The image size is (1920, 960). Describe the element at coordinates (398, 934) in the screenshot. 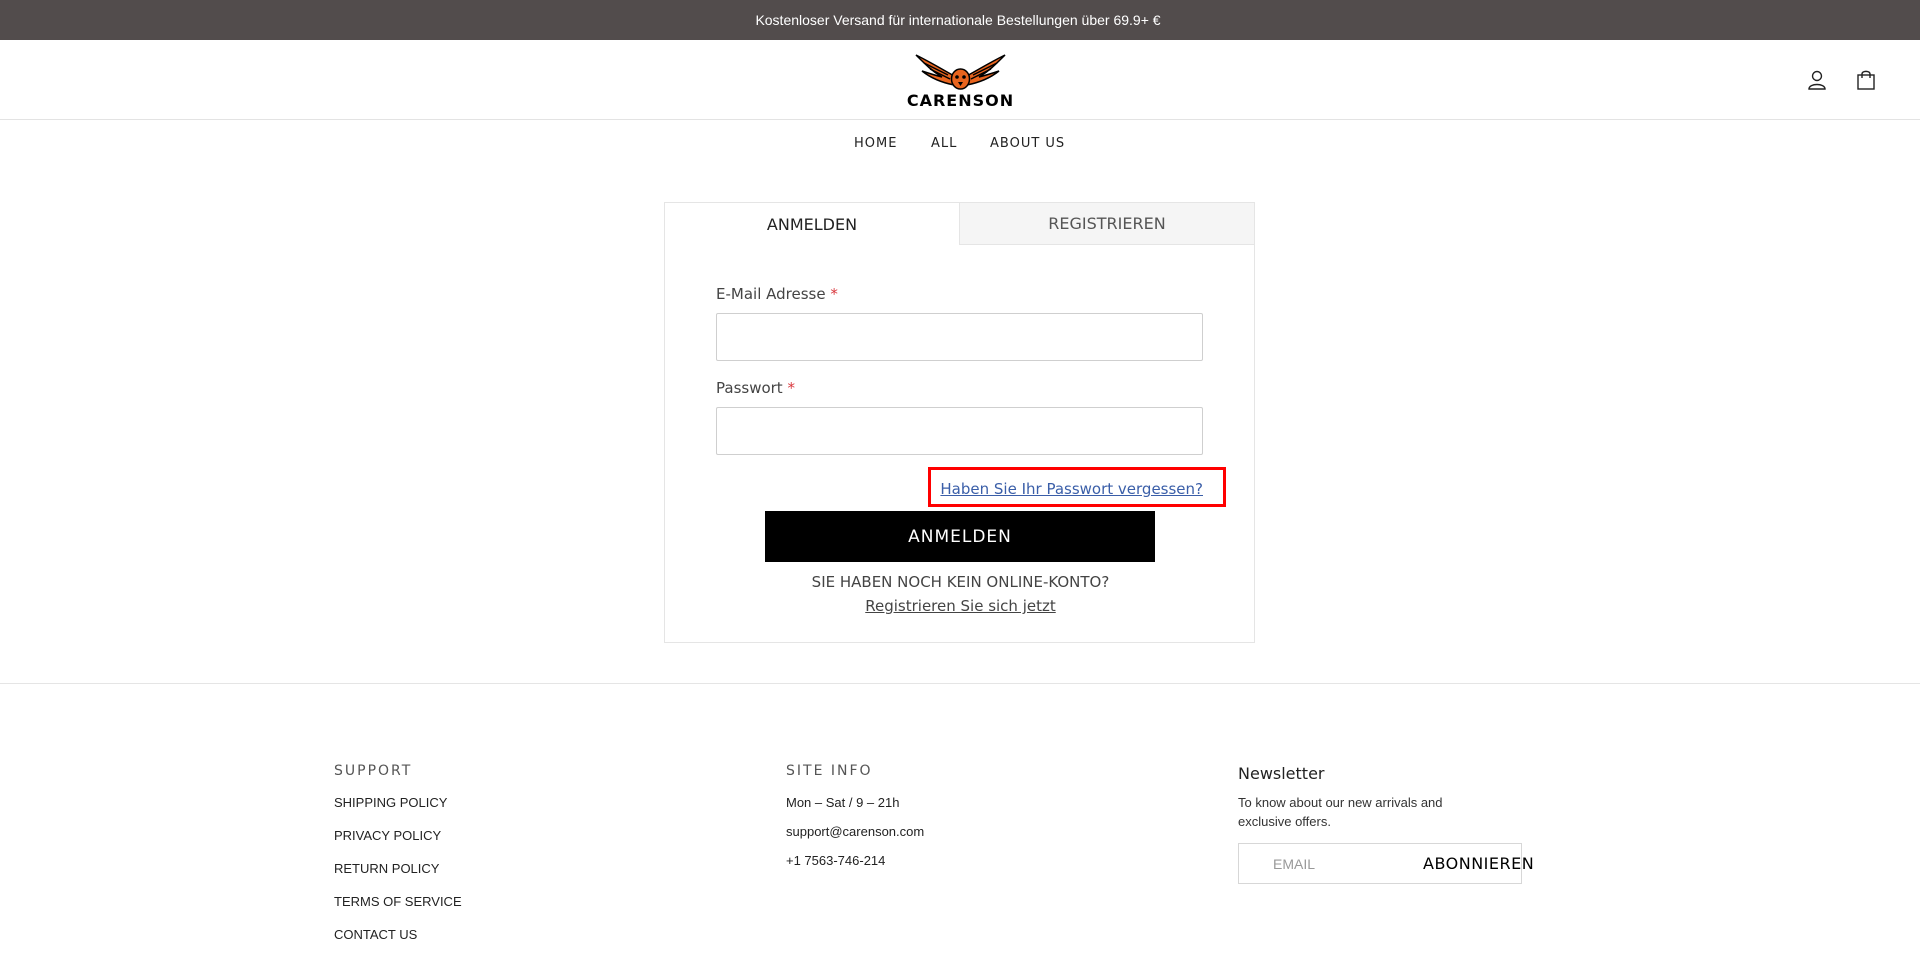

I see `footer-link-contact-us: CONTACT US` at that location.